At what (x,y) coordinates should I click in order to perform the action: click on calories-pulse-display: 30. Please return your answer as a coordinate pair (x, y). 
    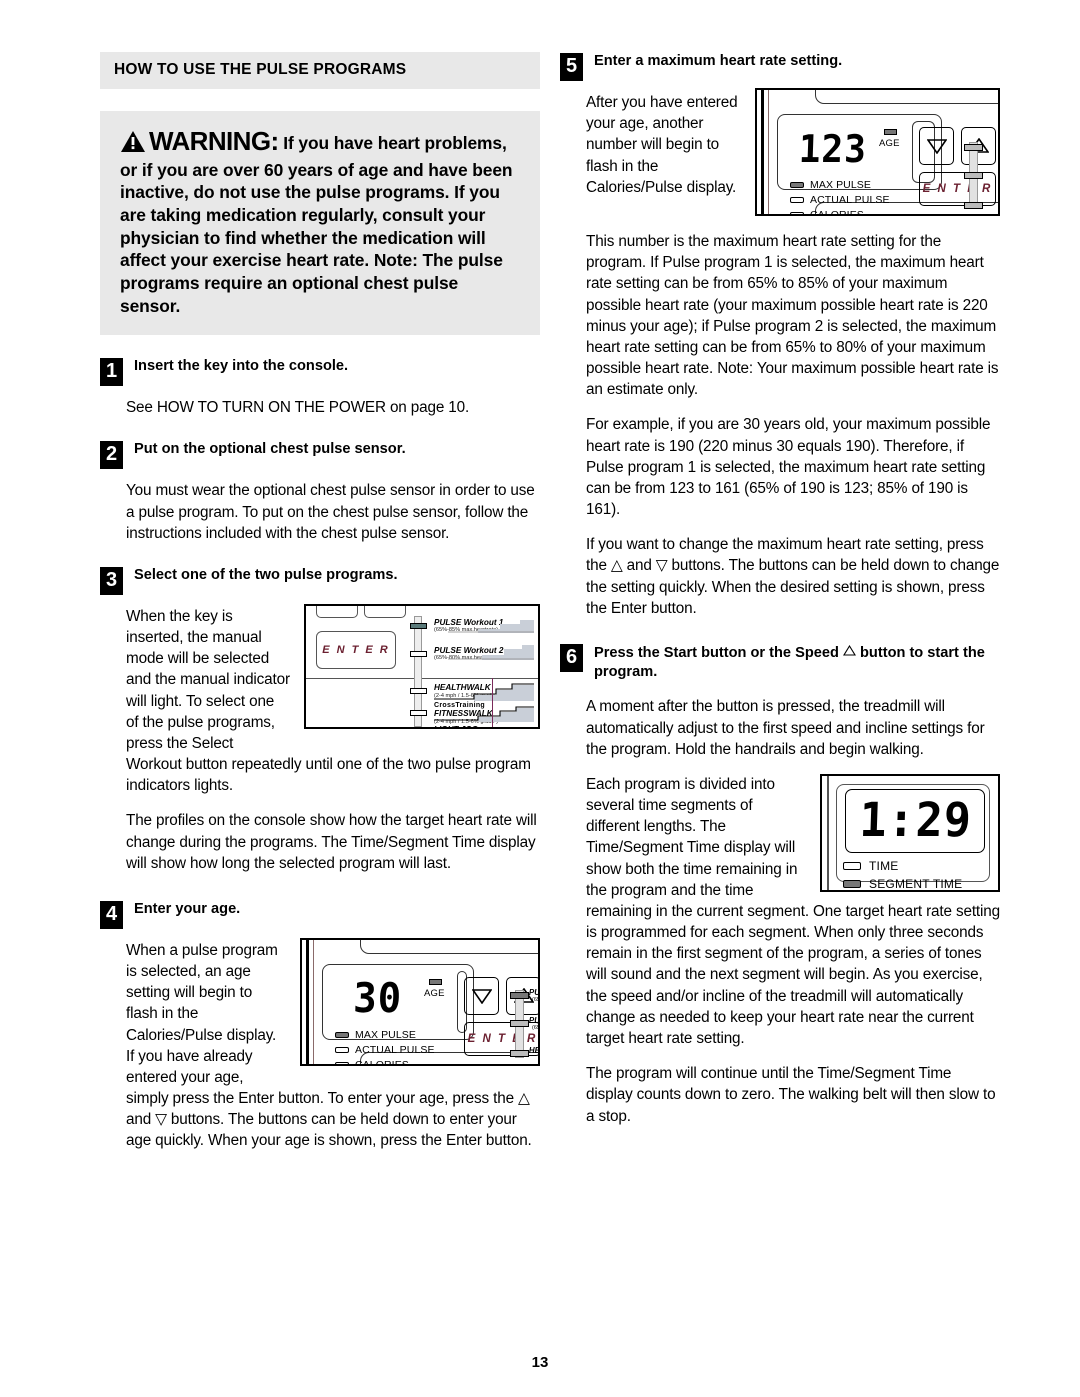
    Looking at the image, I should click on (378, 999).